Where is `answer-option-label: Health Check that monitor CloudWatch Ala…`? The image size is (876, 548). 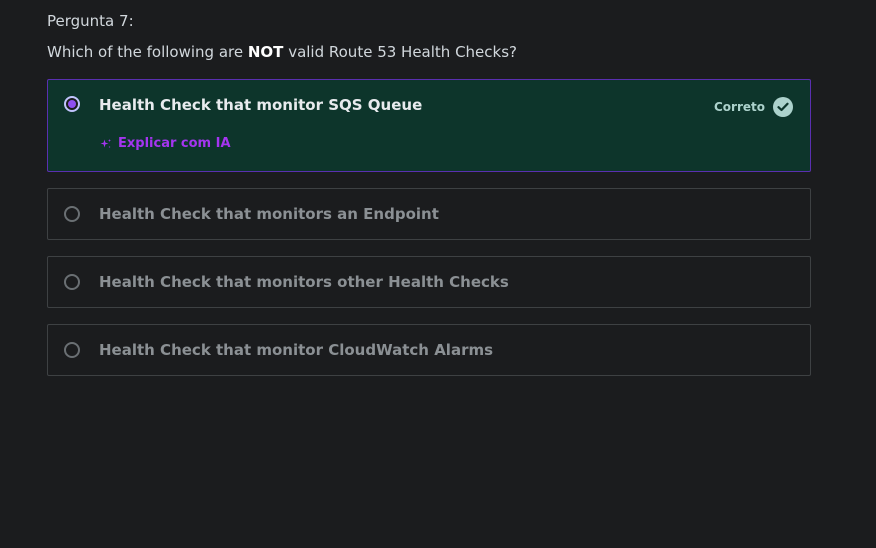 answer-option-label: Health Check that monitor CloudWatch Ala… is located at coordinates (296, 350).